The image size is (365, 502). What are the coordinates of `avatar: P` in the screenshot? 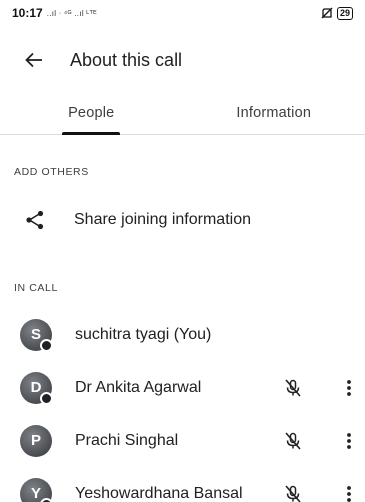 It's located at (36, 440).